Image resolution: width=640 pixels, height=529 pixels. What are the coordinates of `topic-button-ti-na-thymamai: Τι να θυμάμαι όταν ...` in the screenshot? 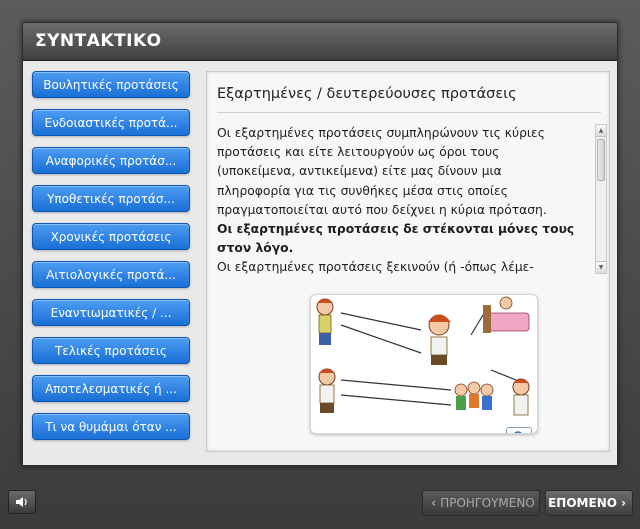 It's located at (111, 426).